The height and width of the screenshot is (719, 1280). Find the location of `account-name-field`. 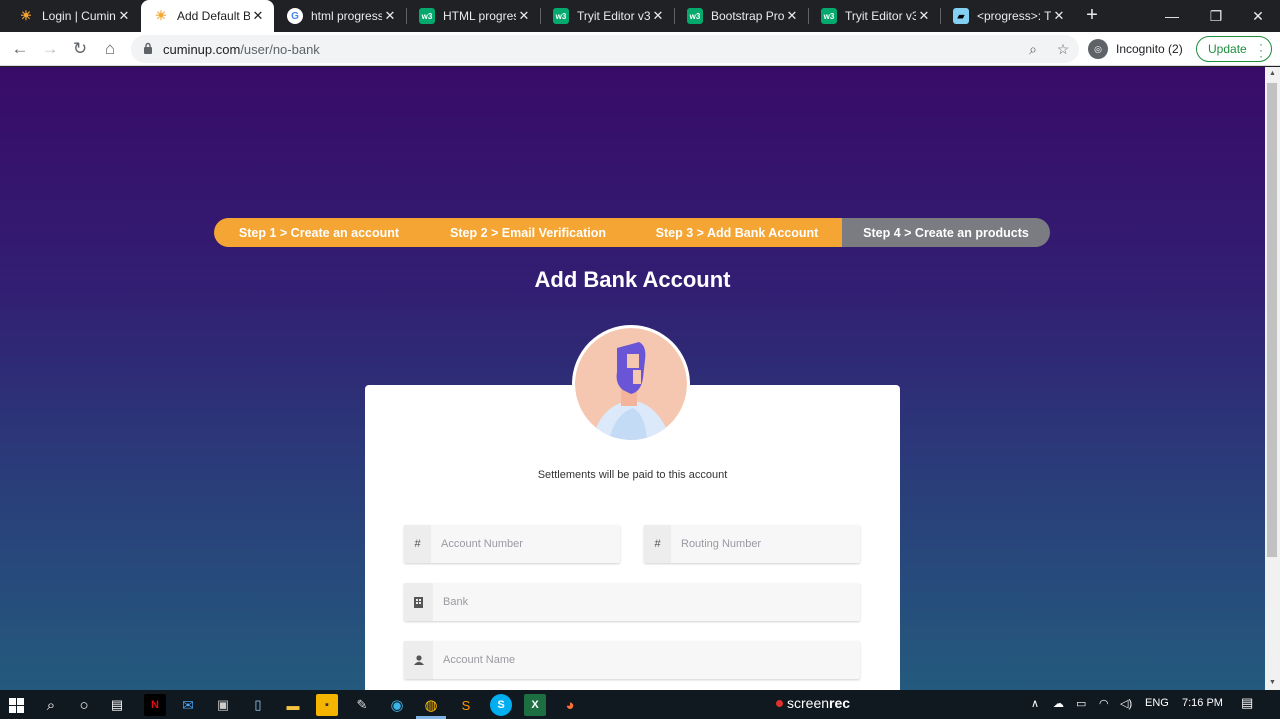

account-name-field is located at coordinates (632, 660).